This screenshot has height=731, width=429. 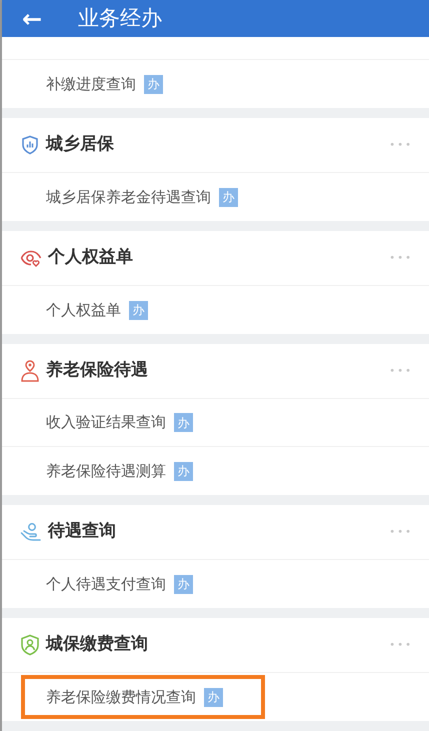 I want to click on section-title: 养老保险待遇, so click(x=97, y=370).